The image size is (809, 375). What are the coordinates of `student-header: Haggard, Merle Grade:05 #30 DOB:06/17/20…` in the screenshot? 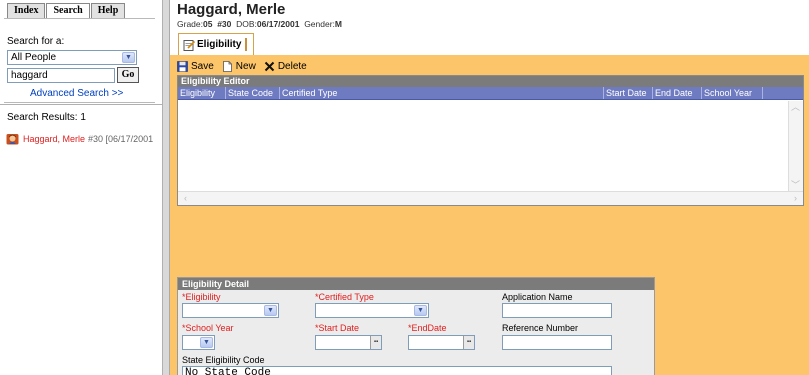 It's located at (489, 27).